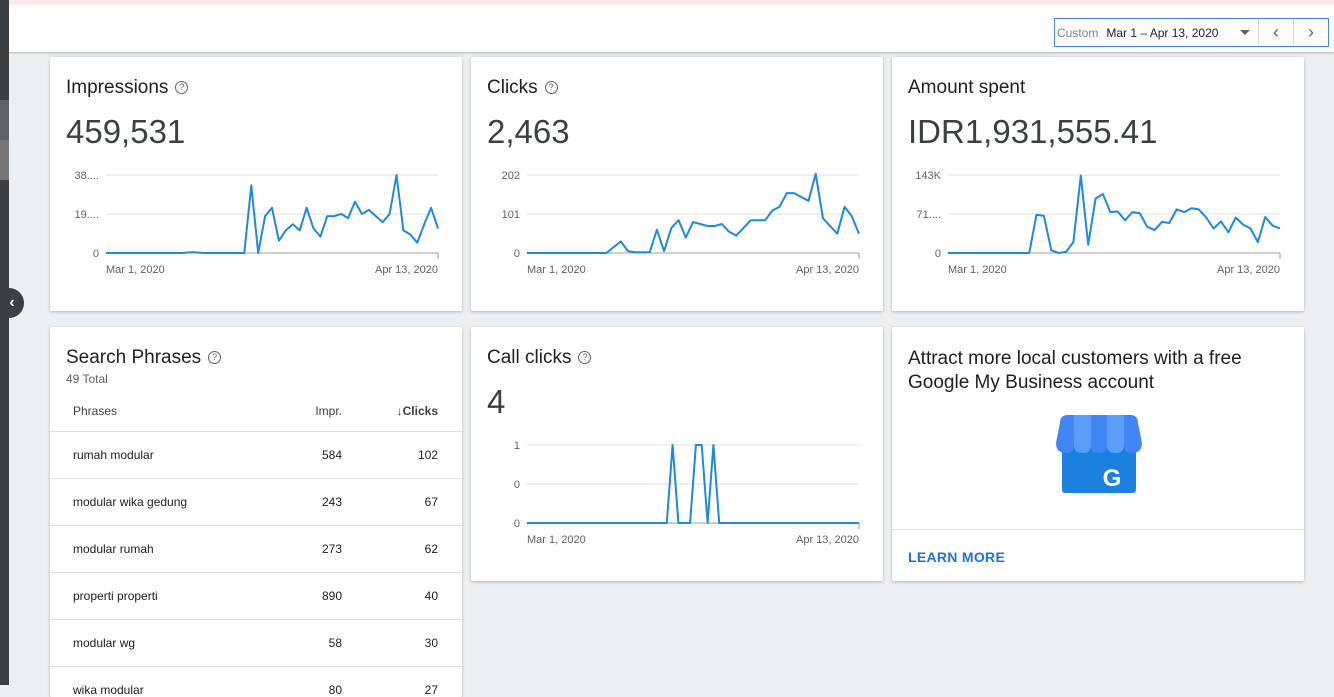 Image resolution: width=1334 pixels, height=697 pixels. Describe the element at coordinates (402, 549) in the screenshot. I see `clicks-cell: 62` at that location.